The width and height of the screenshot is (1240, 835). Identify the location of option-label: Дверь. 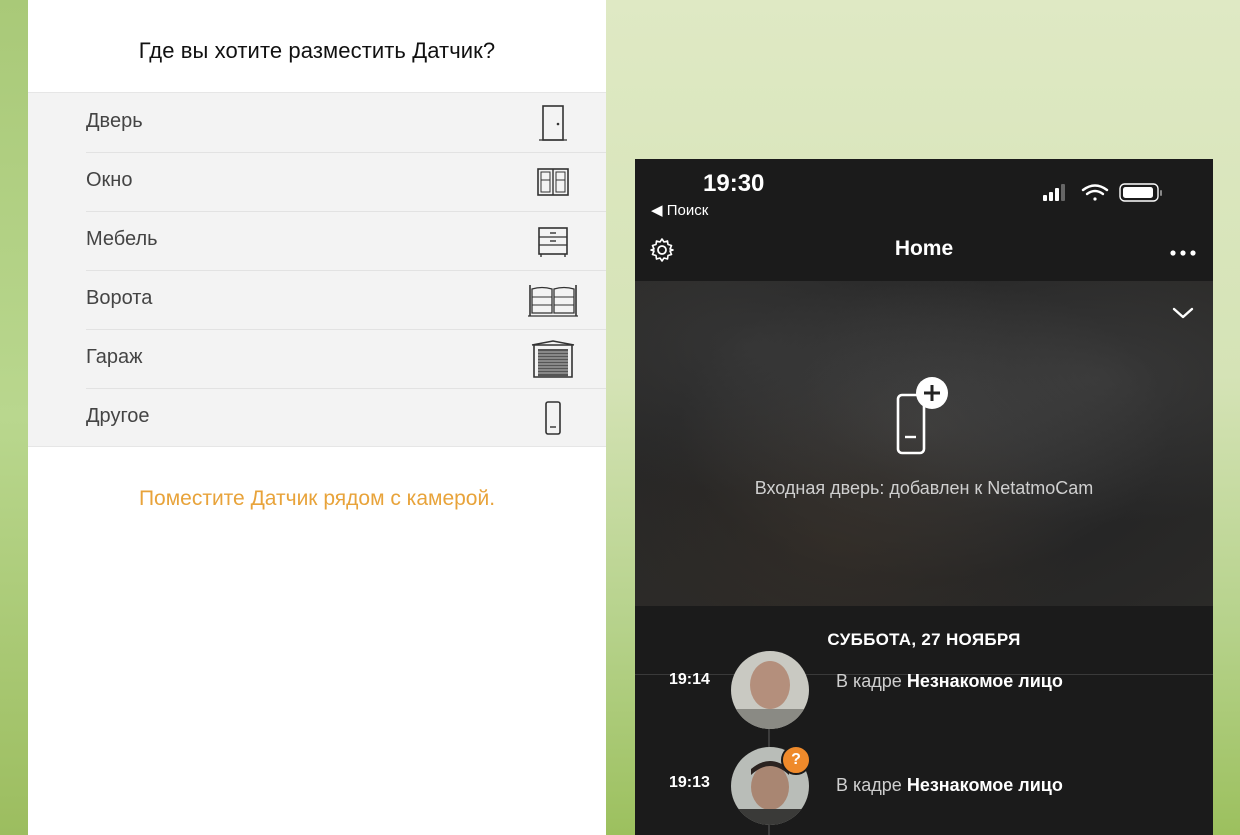
(114, 121).